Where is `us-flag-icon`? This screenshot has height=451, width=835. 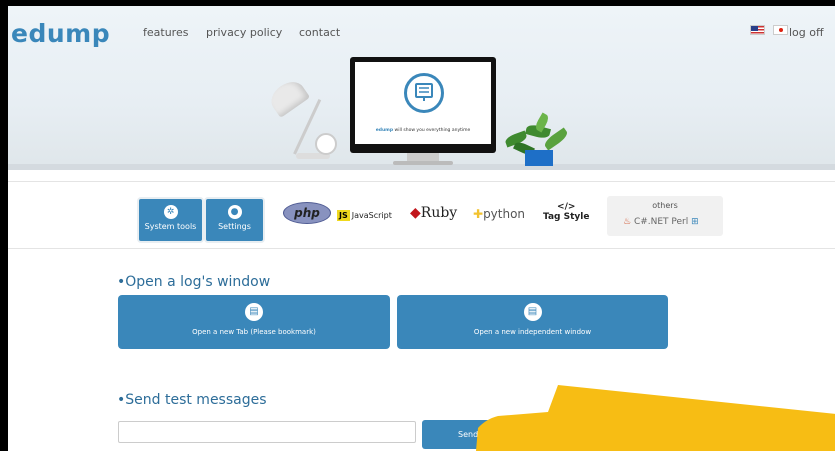 us-flag-icon is located at coordinates (757, 30).